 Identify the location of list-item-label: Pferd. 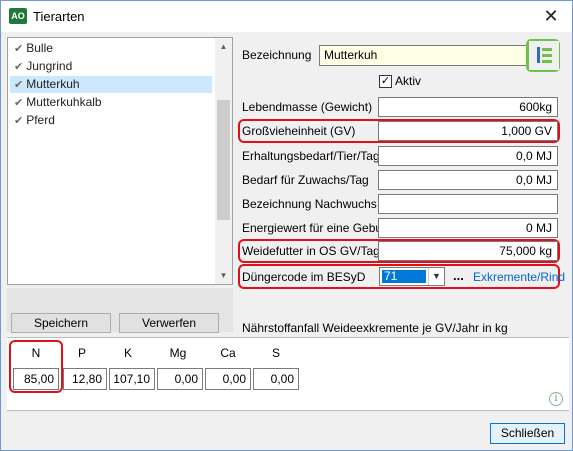
(40, 120).